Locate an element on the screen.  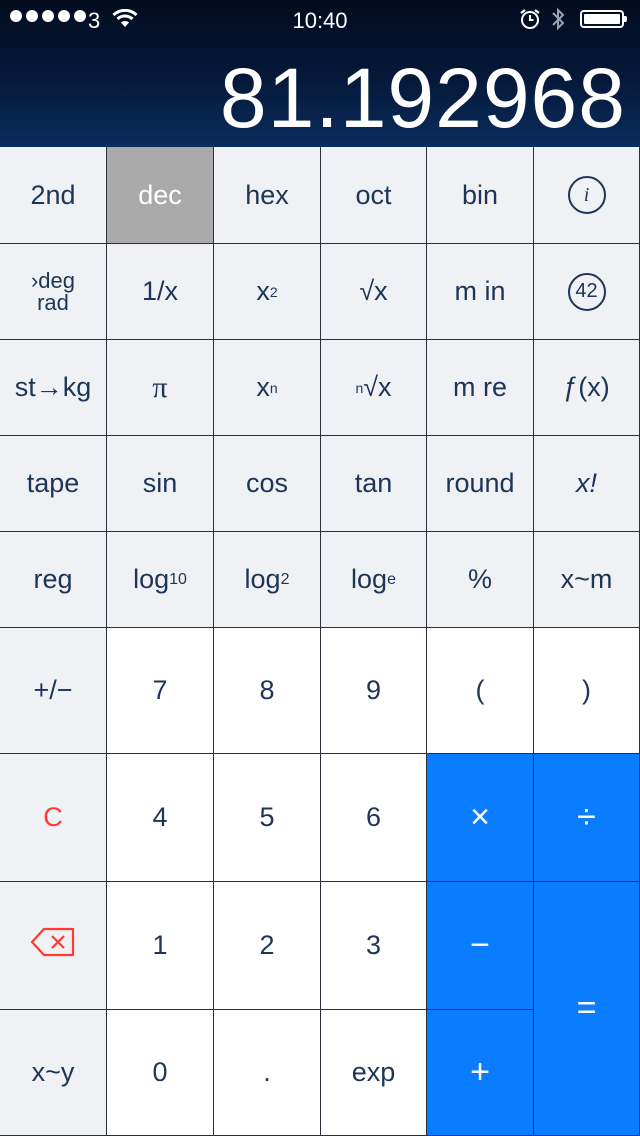
divide-button: ÷ is located at coordinates (587, 818).